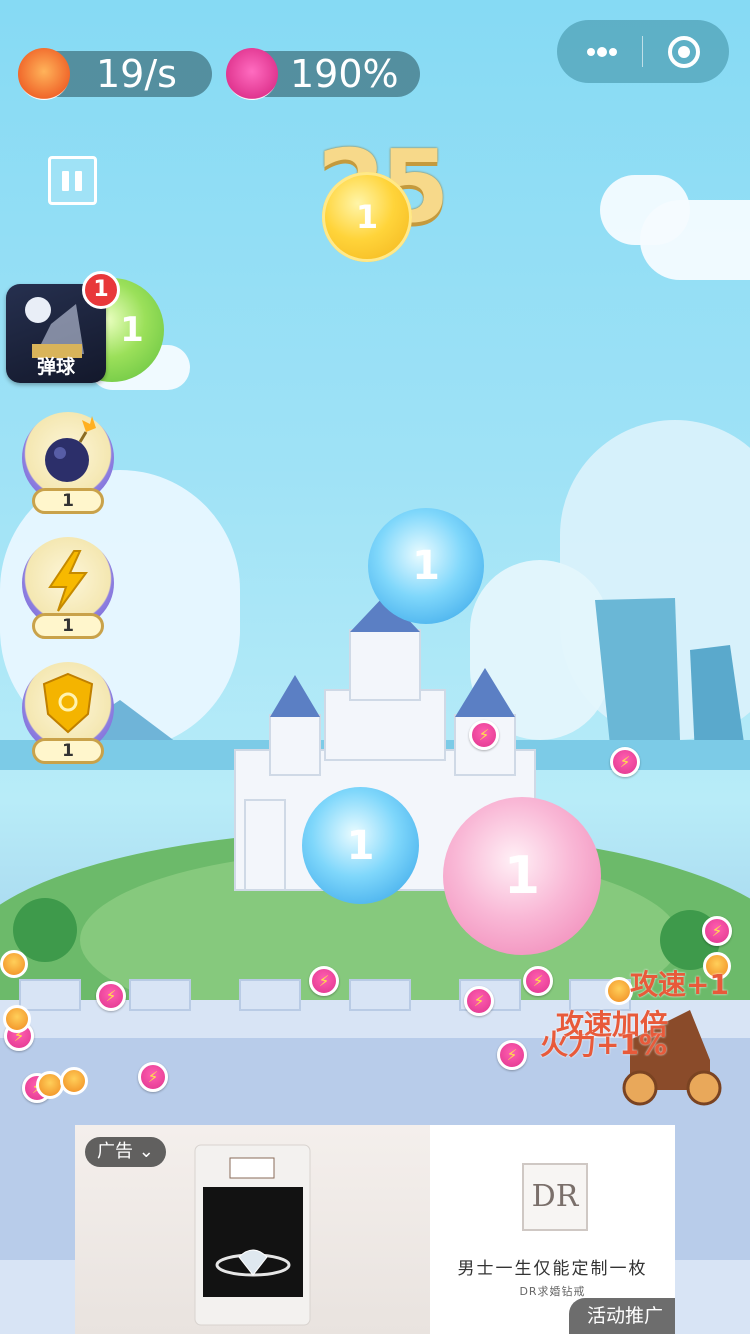 The image size is (750, 1334). Describe the element at coordinates (70, 449) in the screenshot. I see `bomb-icon` at that location.